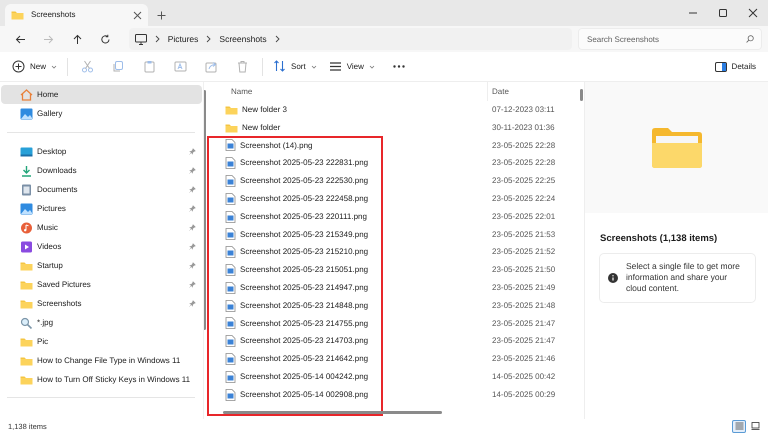 This screenshot has height=433, width=768. What do you see at coordinates (398, 66) in the screenshot?
I see `more-options-icon` at bounding box center [398, 66].